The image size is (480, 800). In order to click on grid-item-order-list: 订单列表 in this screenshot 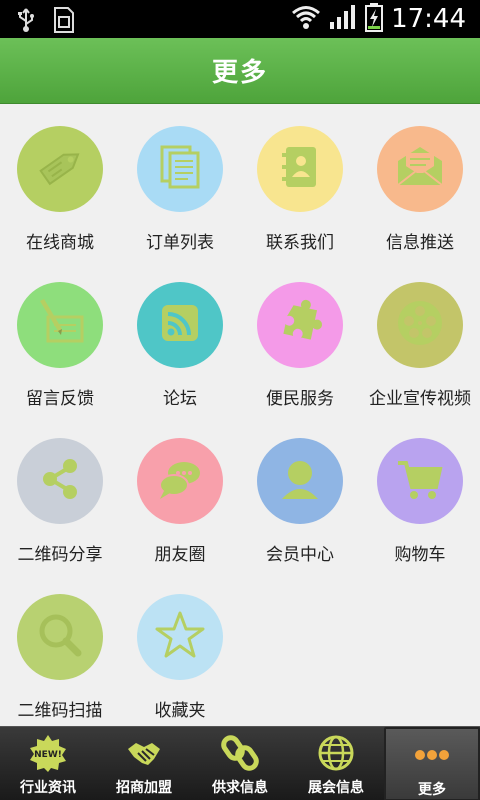, I will do `click(180, 182)`.